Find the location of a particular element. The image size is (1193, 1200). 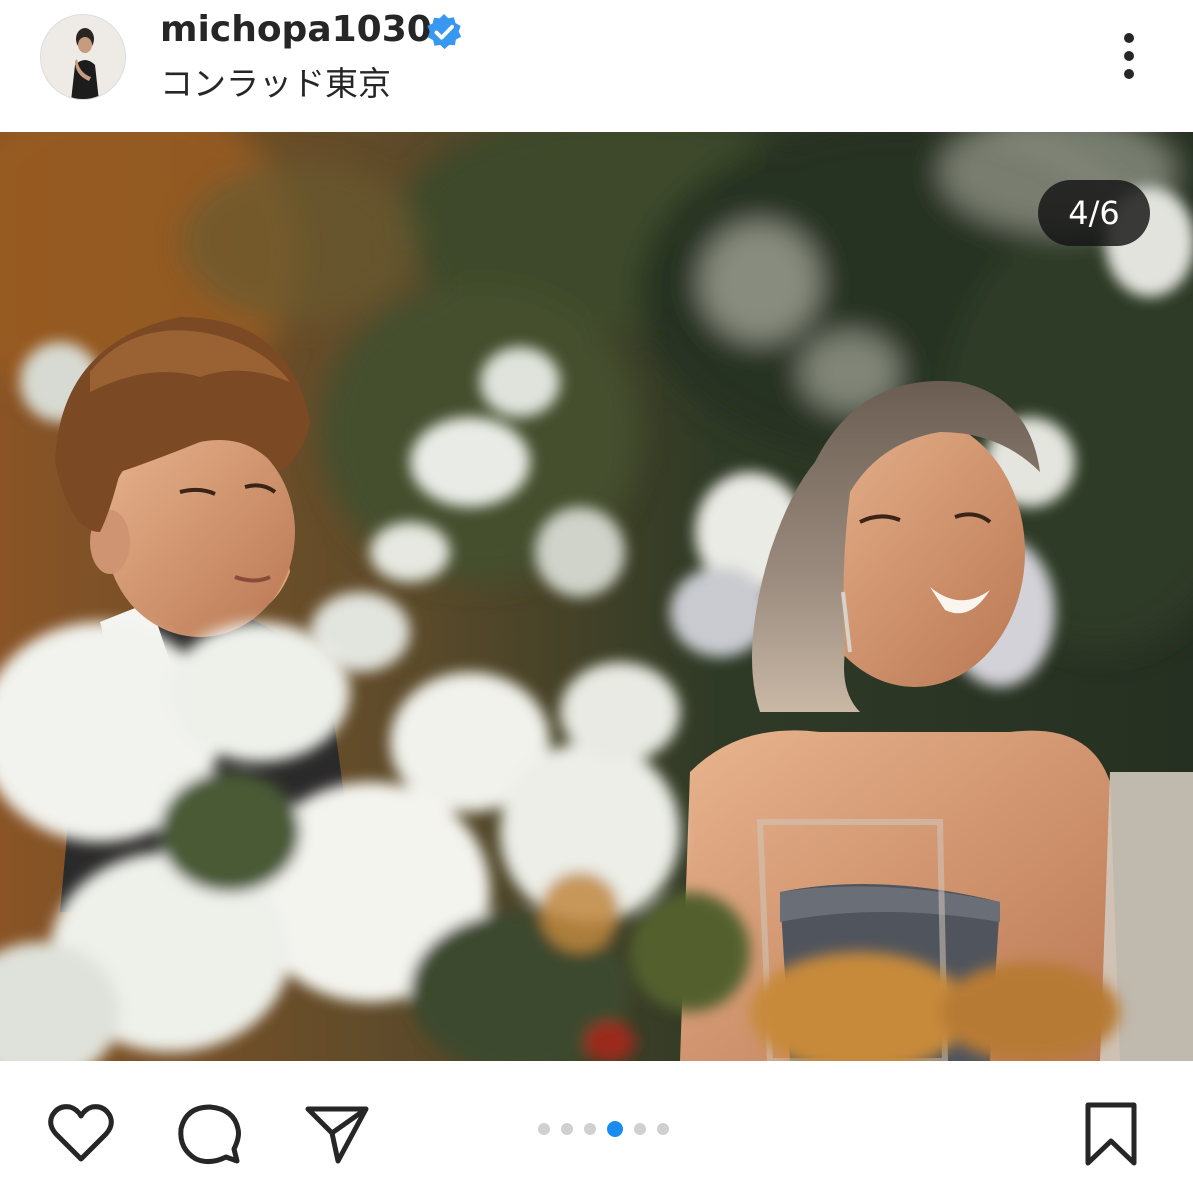

vertical-ellipsis-icon is located at coordinates (1129, 56).